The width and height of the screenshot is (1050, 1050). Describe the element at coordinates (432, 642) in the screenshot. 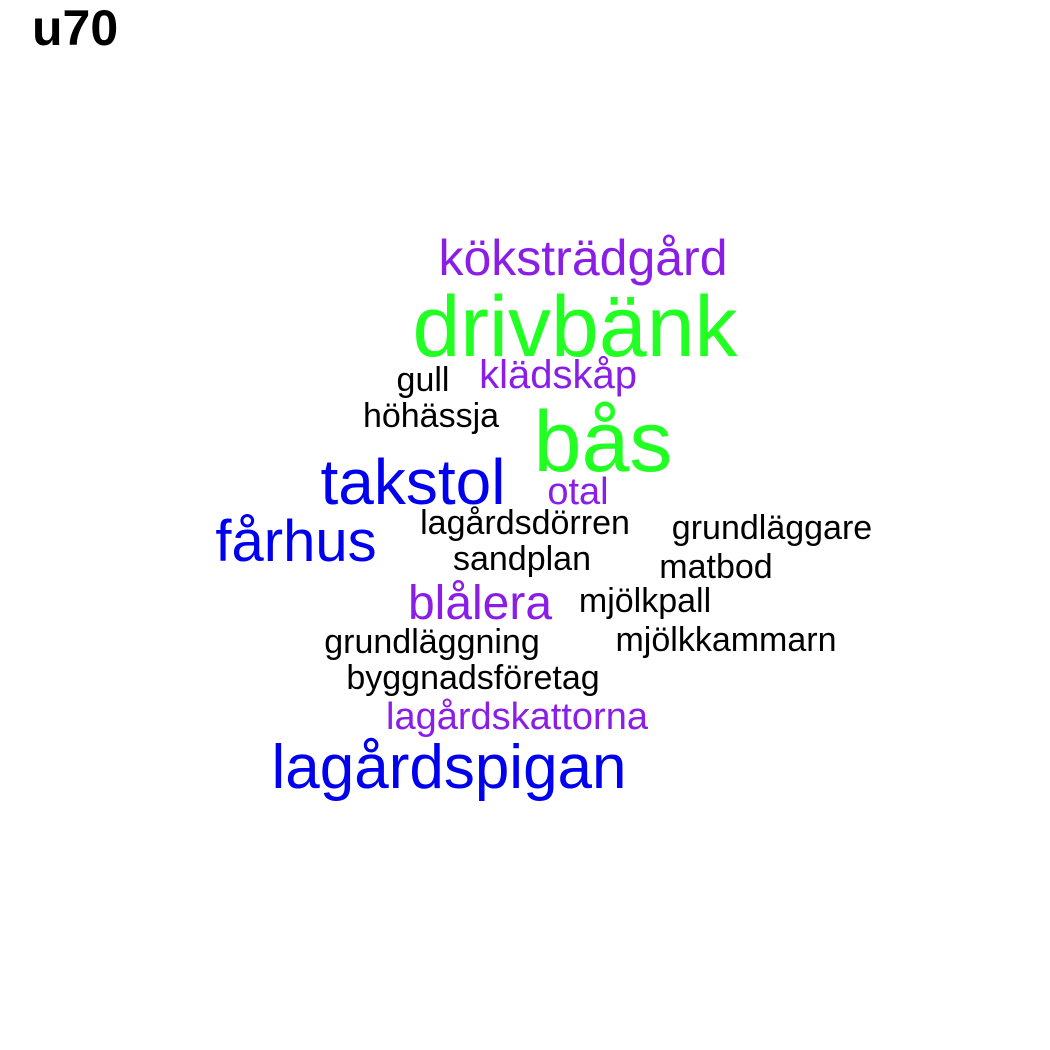

I see `word-grundlaggning: grundläggning` at that location.